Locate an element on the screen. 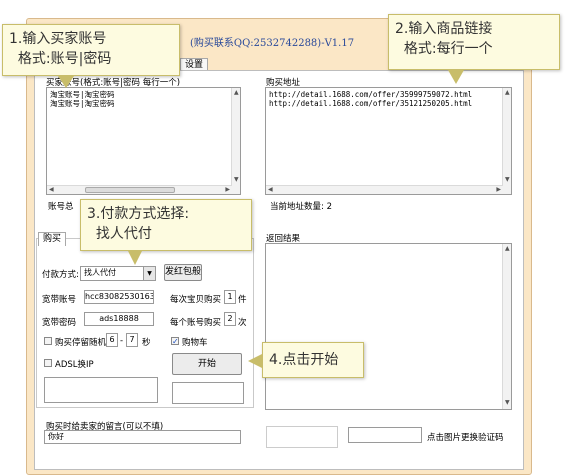 Image resolution: width=565 pixels, height=475 pixels. per-account-input: 2 is located at coordinates (230, 319).